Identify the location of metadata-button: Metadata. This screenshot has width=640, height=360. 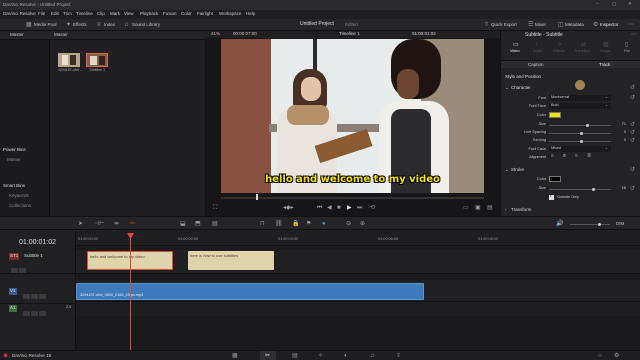
(574, 25).